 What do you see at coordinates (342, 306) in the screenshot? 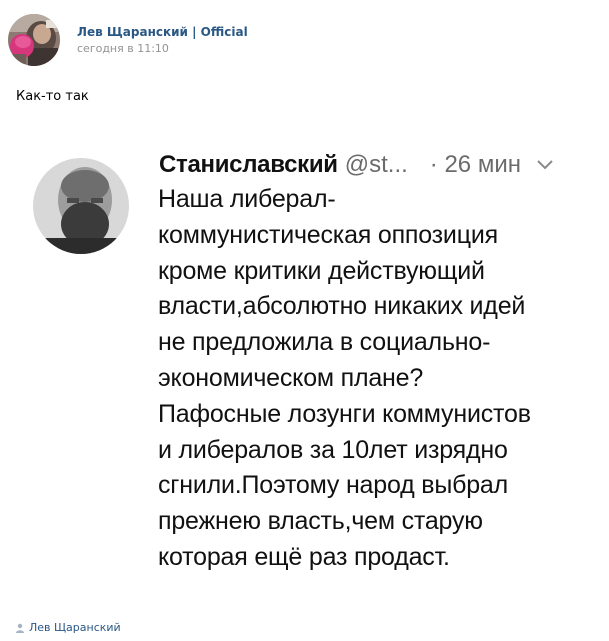
I see `tweet-text-line: власти,абсолютно никаких идей` at bounding box center [342, 306].